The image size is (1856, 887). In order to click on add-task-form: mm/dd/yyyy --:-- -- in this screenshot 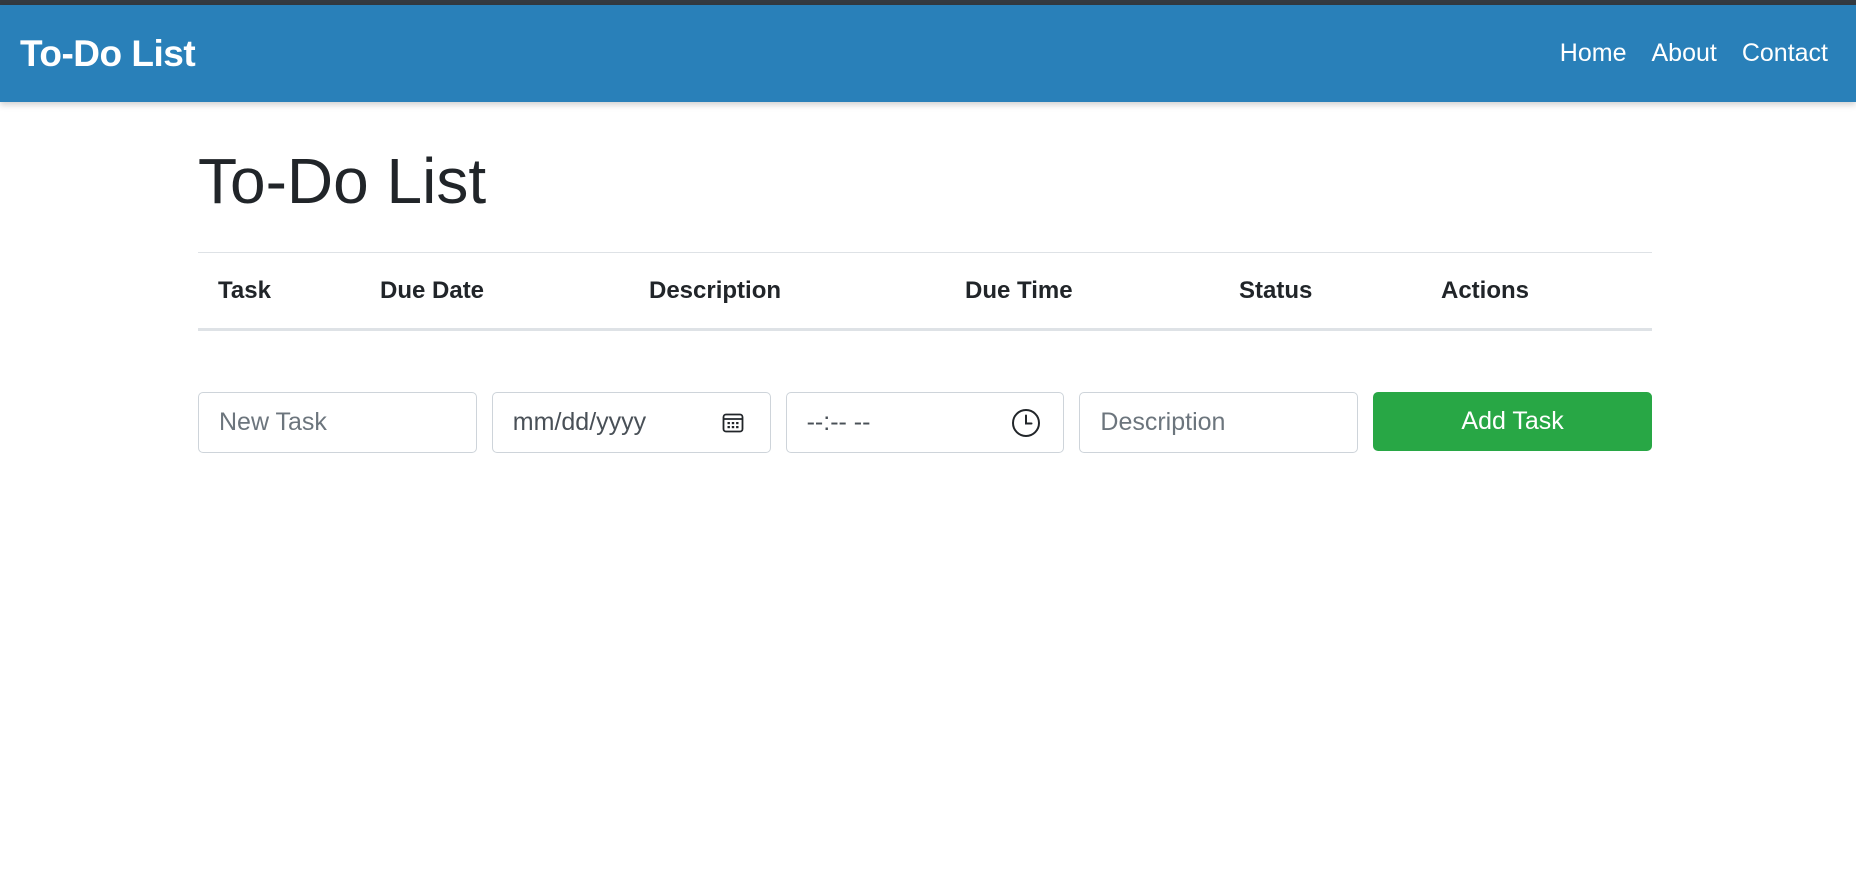, I will do `click(925, 422)`.